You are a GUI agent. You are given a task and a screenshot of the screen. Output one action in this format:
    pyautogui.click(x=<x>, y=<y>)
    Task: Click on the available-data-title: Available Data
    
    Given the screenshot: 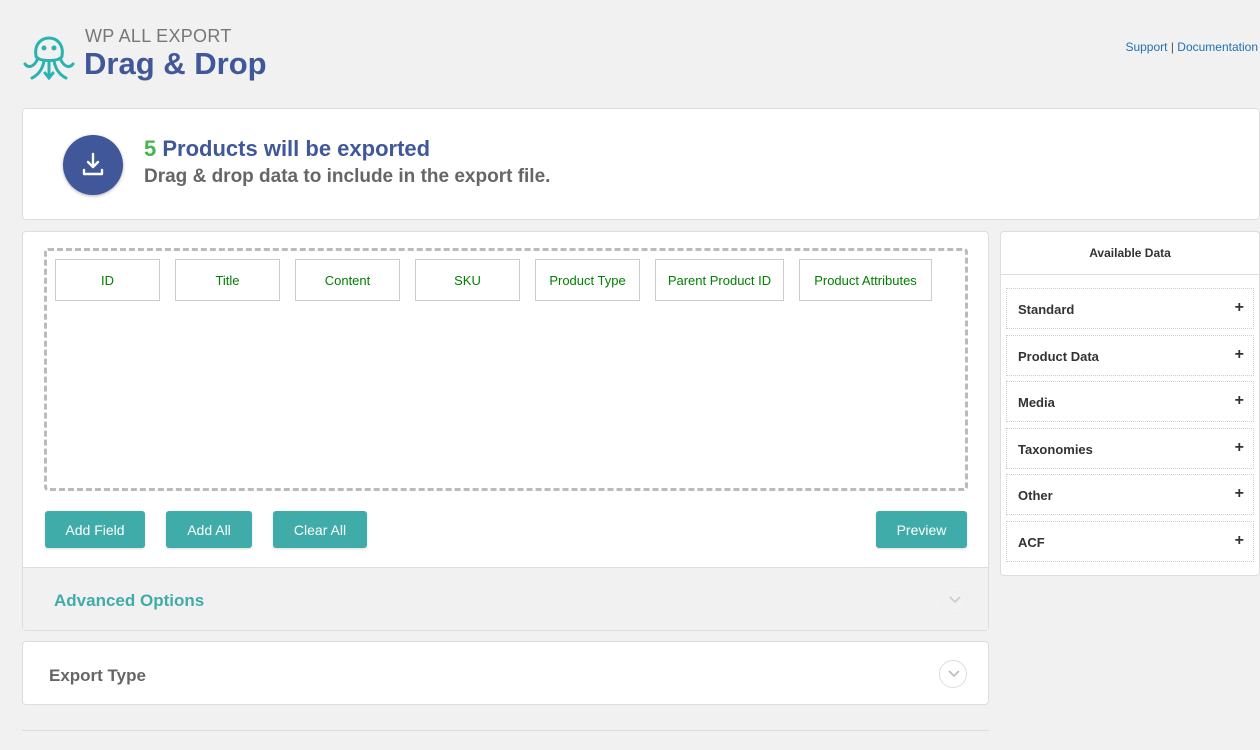 What is the action you would take?
    pyautogui.click(x=1130, y=253)
    